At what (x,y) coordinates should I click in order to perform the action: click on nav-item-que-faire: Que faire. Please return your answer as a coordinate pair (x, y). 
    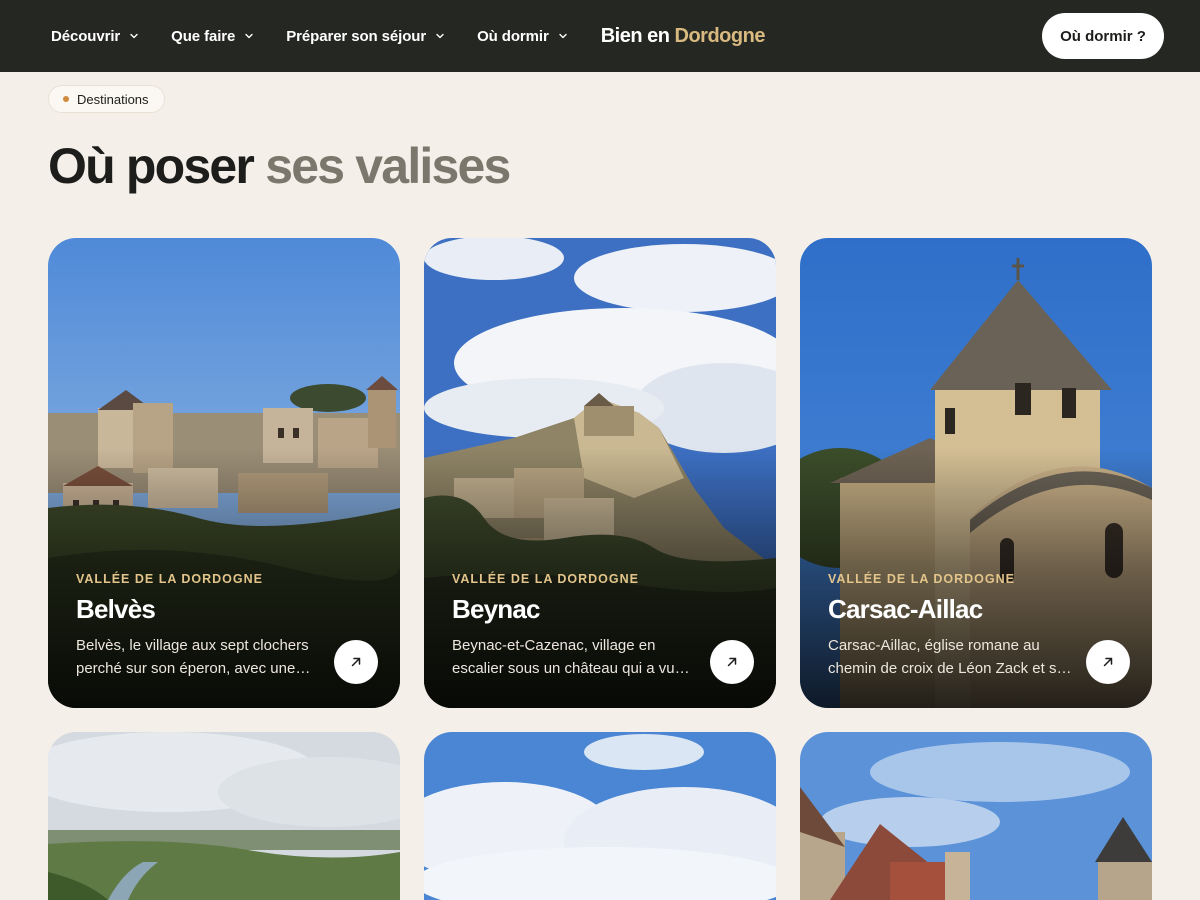
    Looking at the image, I should click on (212, 36).